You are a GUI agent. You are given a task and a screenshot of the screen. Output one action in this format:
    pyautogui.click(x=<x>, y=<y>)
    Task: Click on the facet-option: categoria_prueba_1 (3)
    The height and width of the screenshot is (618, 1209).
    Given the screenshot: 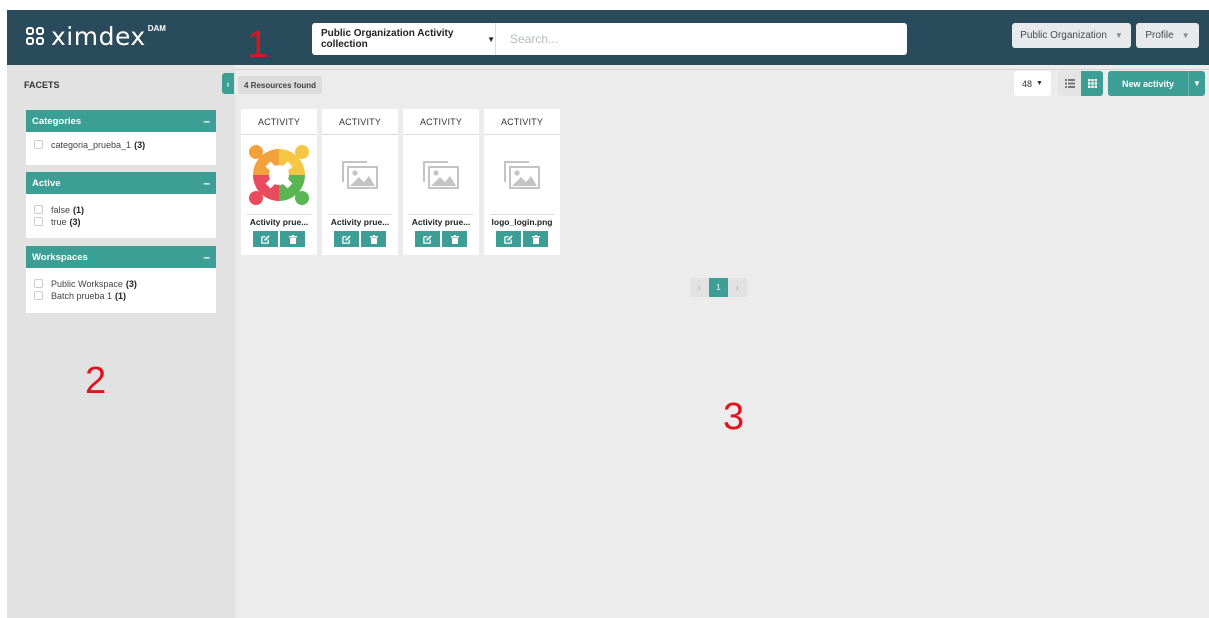 What is the action you would take?
    pyautogui.click(x=121, y=144)
    